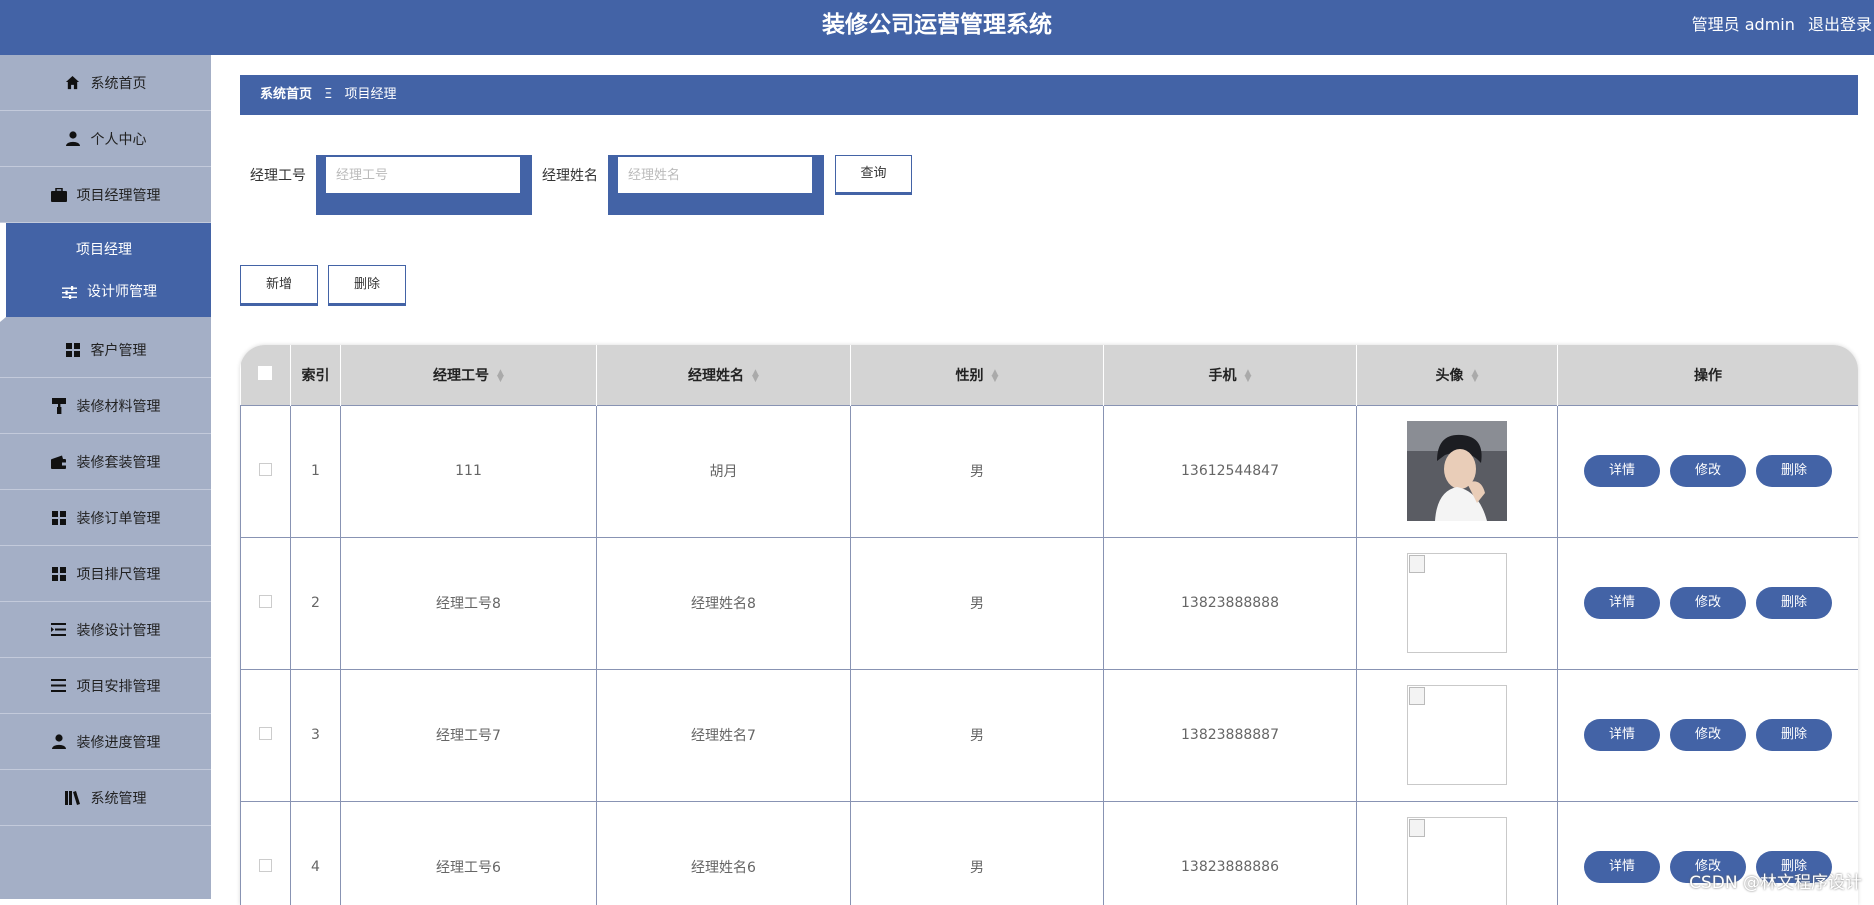 This screenshot has height=905, width=1874. Describe the element at coordinates (286, 94) in the screenshot. I see `breadcrumb-home-link: 系统首页` at that location.